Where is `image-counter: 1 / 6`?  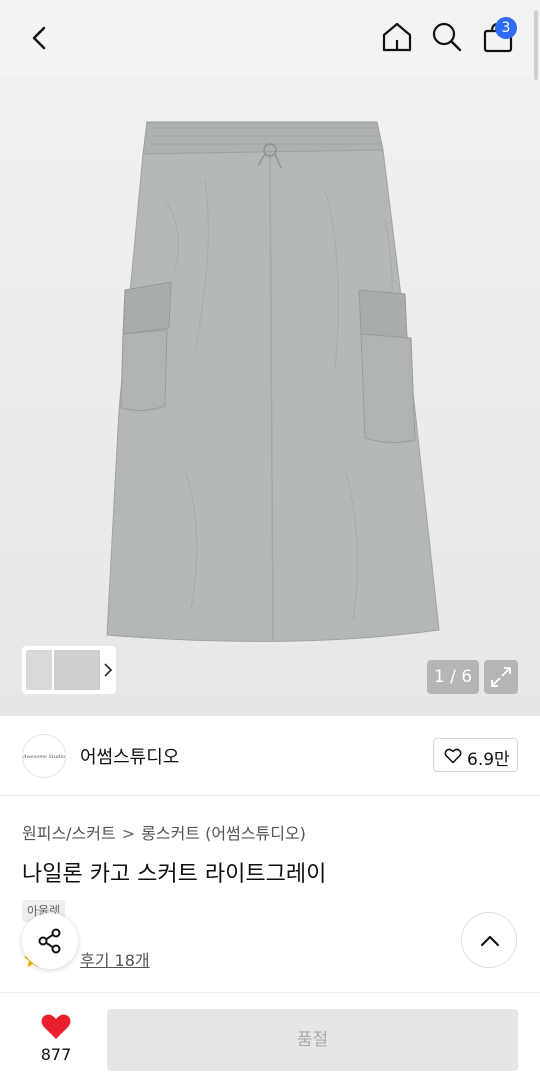 image-counter: 1 / 6 is located at coordinates (453, 677).